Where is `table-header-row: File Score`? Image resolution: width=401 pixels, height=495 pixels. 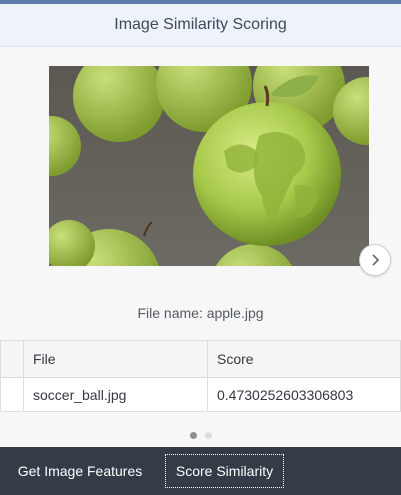
table-header-row: File Score is located at coordinates (200, 359).